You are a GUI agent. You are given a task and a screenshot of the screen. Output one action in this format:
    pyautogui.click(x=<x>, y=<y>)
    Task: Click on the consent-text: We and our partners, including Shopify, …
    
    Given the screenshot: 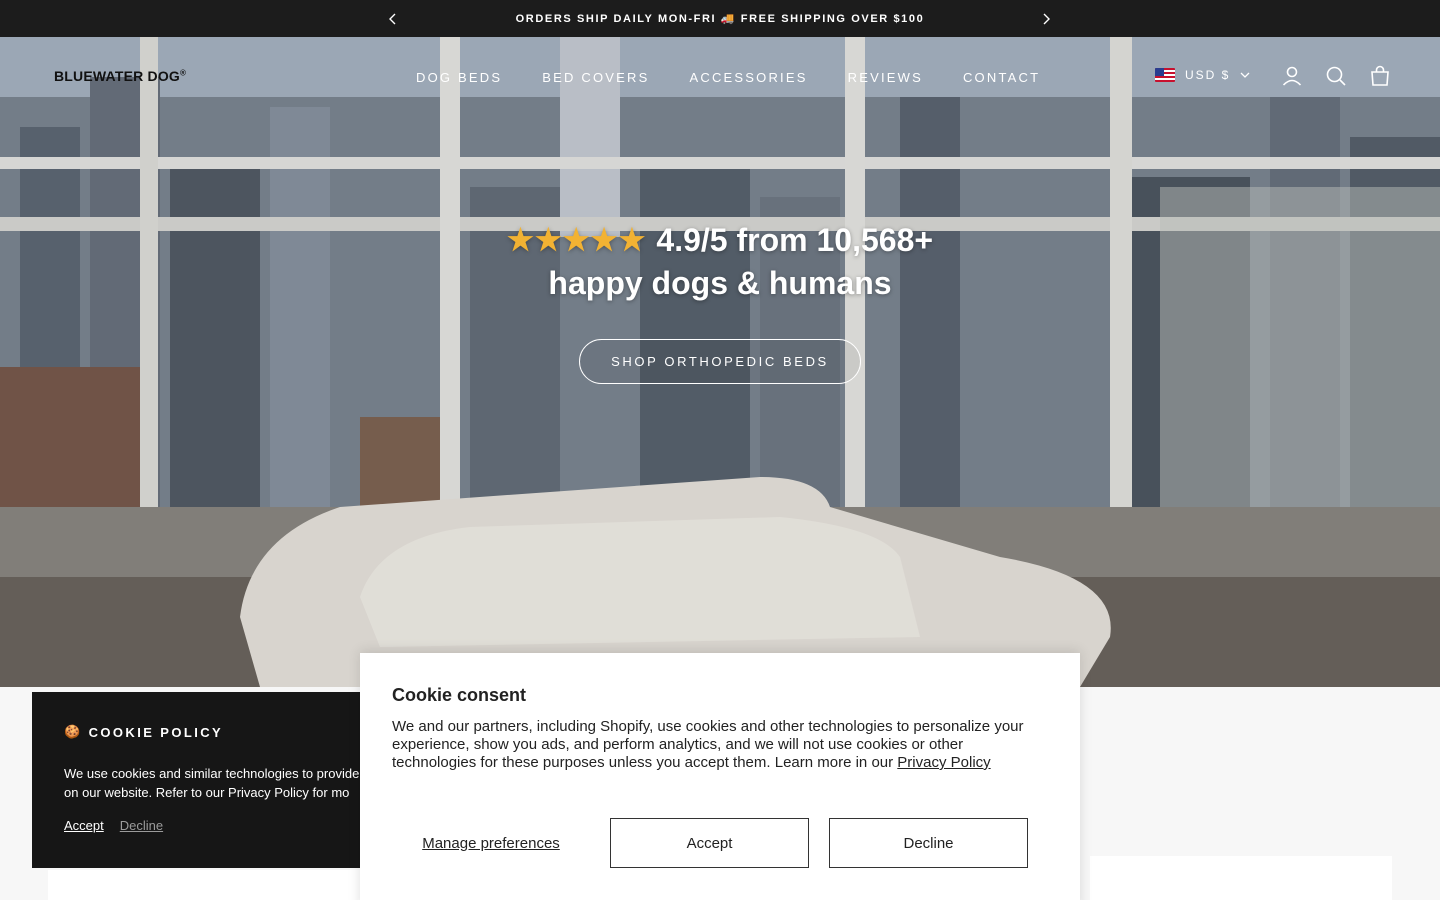 What is the action you would take?
    pyautogui.click(x=717, y=745)
    